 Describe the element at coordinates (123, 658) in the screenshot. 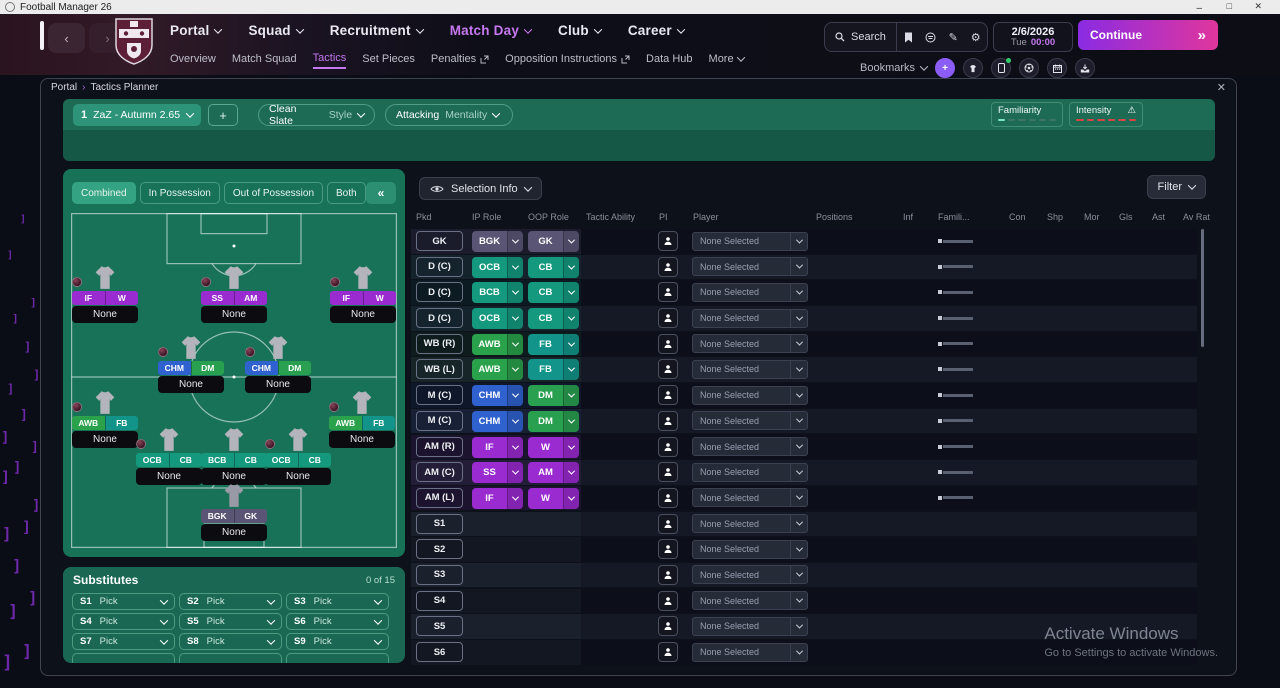

I see `substitute-slot-partial` at that location.